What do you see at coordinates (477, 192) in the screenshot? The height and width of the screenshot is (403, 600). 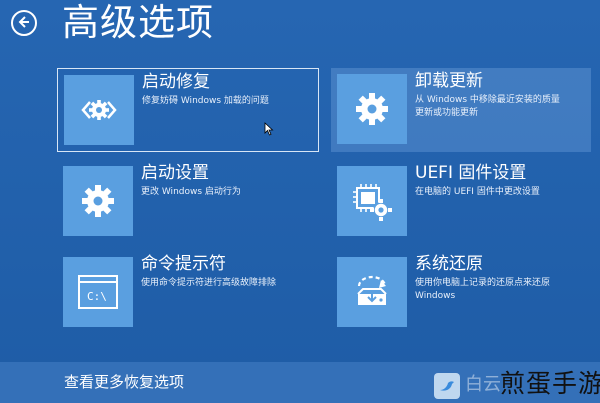 I see `tile-description: 在电脑的 UEFI 固件中更改设置` at bounding box center [477, 192].